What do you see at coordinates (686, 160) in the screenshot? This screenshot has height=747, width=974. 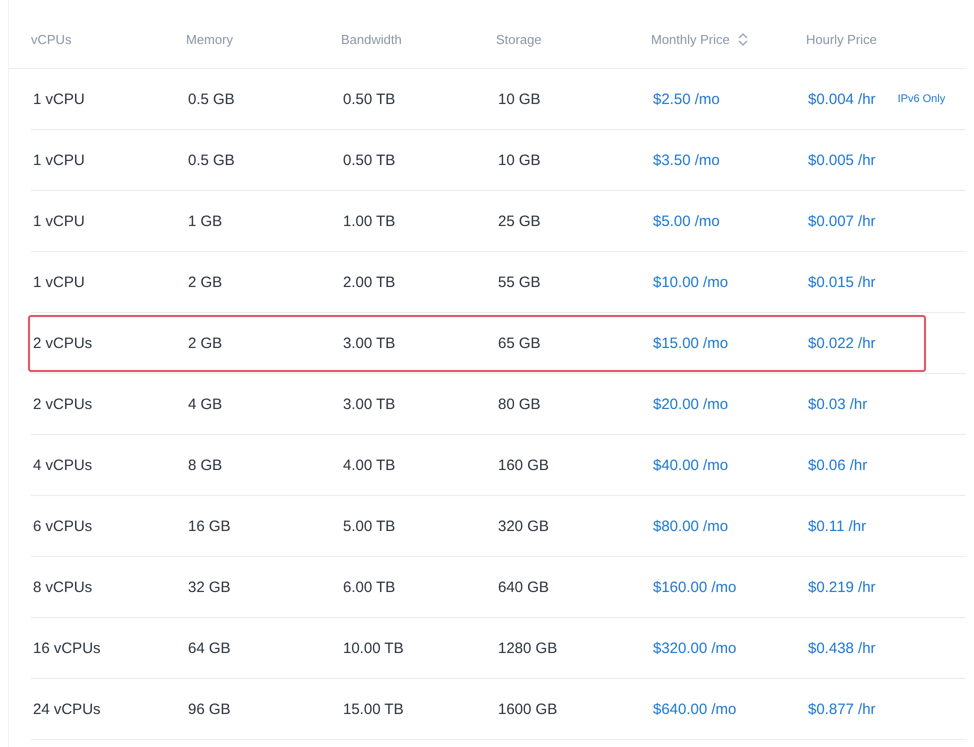 I see `table-cell: $3.50 /mo` at bounding box center [686, 160].